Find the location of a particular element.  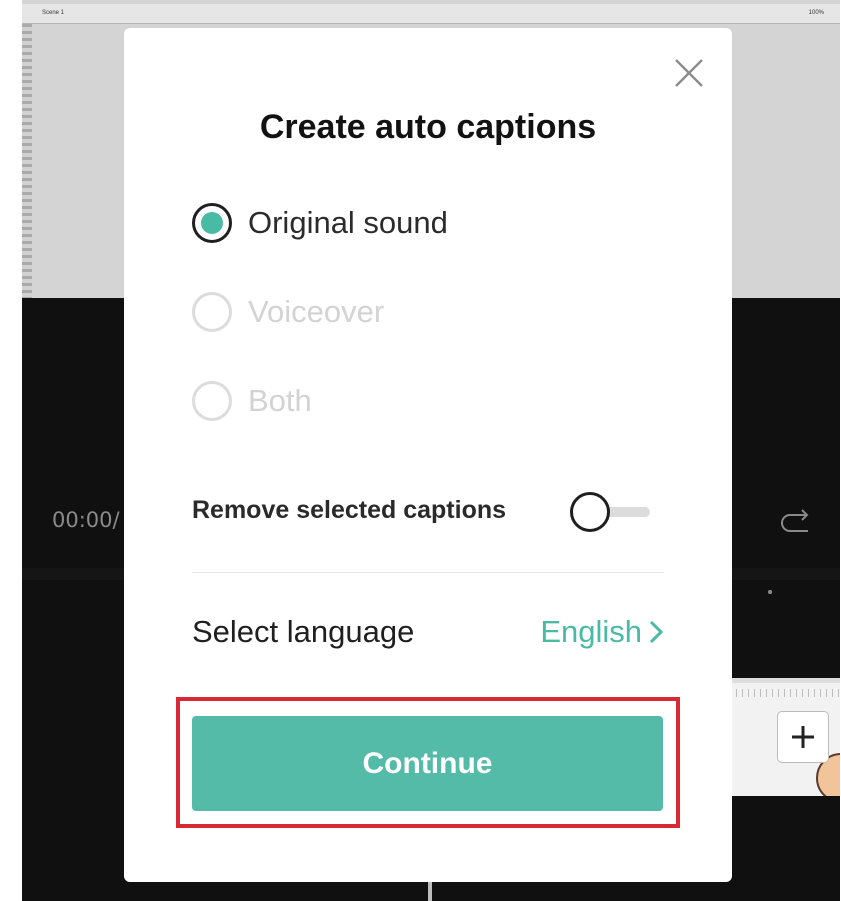

timeline-playhead is located at coordinates (430, 890).